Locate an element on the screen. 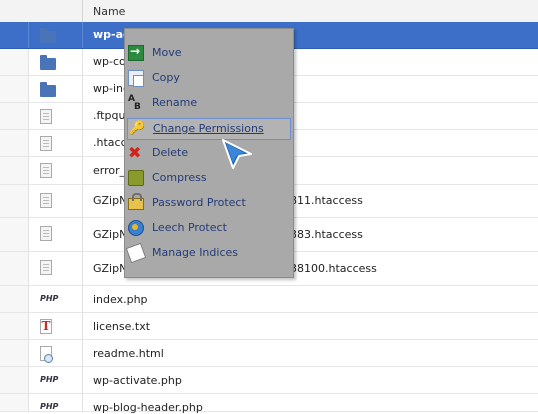 Image resolution: width=538 pixels, height=414 pixels. menu-item-rename: AB Rename is located at coordinates (209, 103).